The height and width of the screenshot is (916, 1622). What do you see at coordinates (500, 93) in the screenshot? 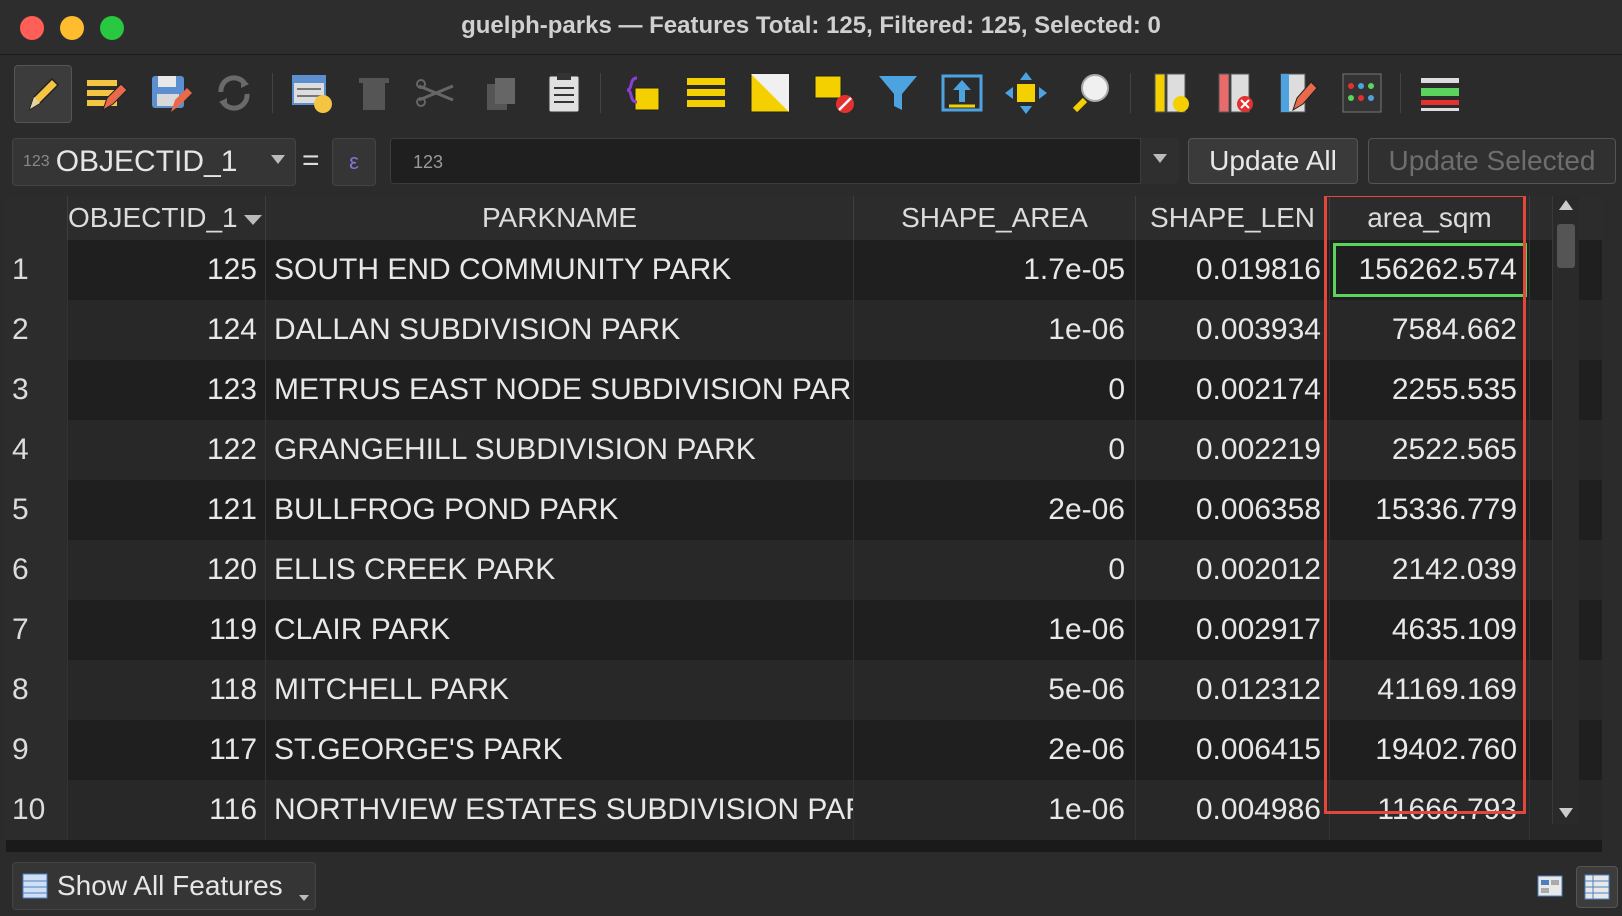
I see `copy-button` at bounding box center [500, 93].